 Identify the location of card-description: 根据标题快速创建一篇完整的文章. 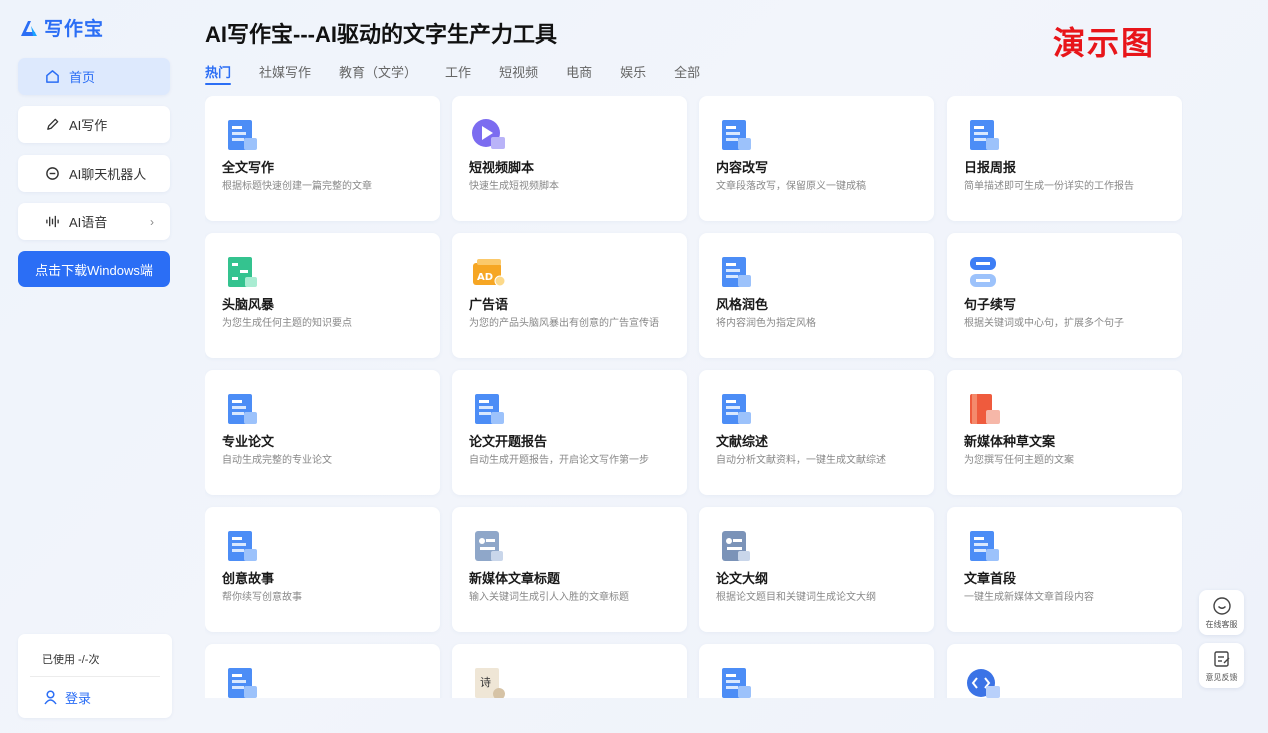
(297, 186).